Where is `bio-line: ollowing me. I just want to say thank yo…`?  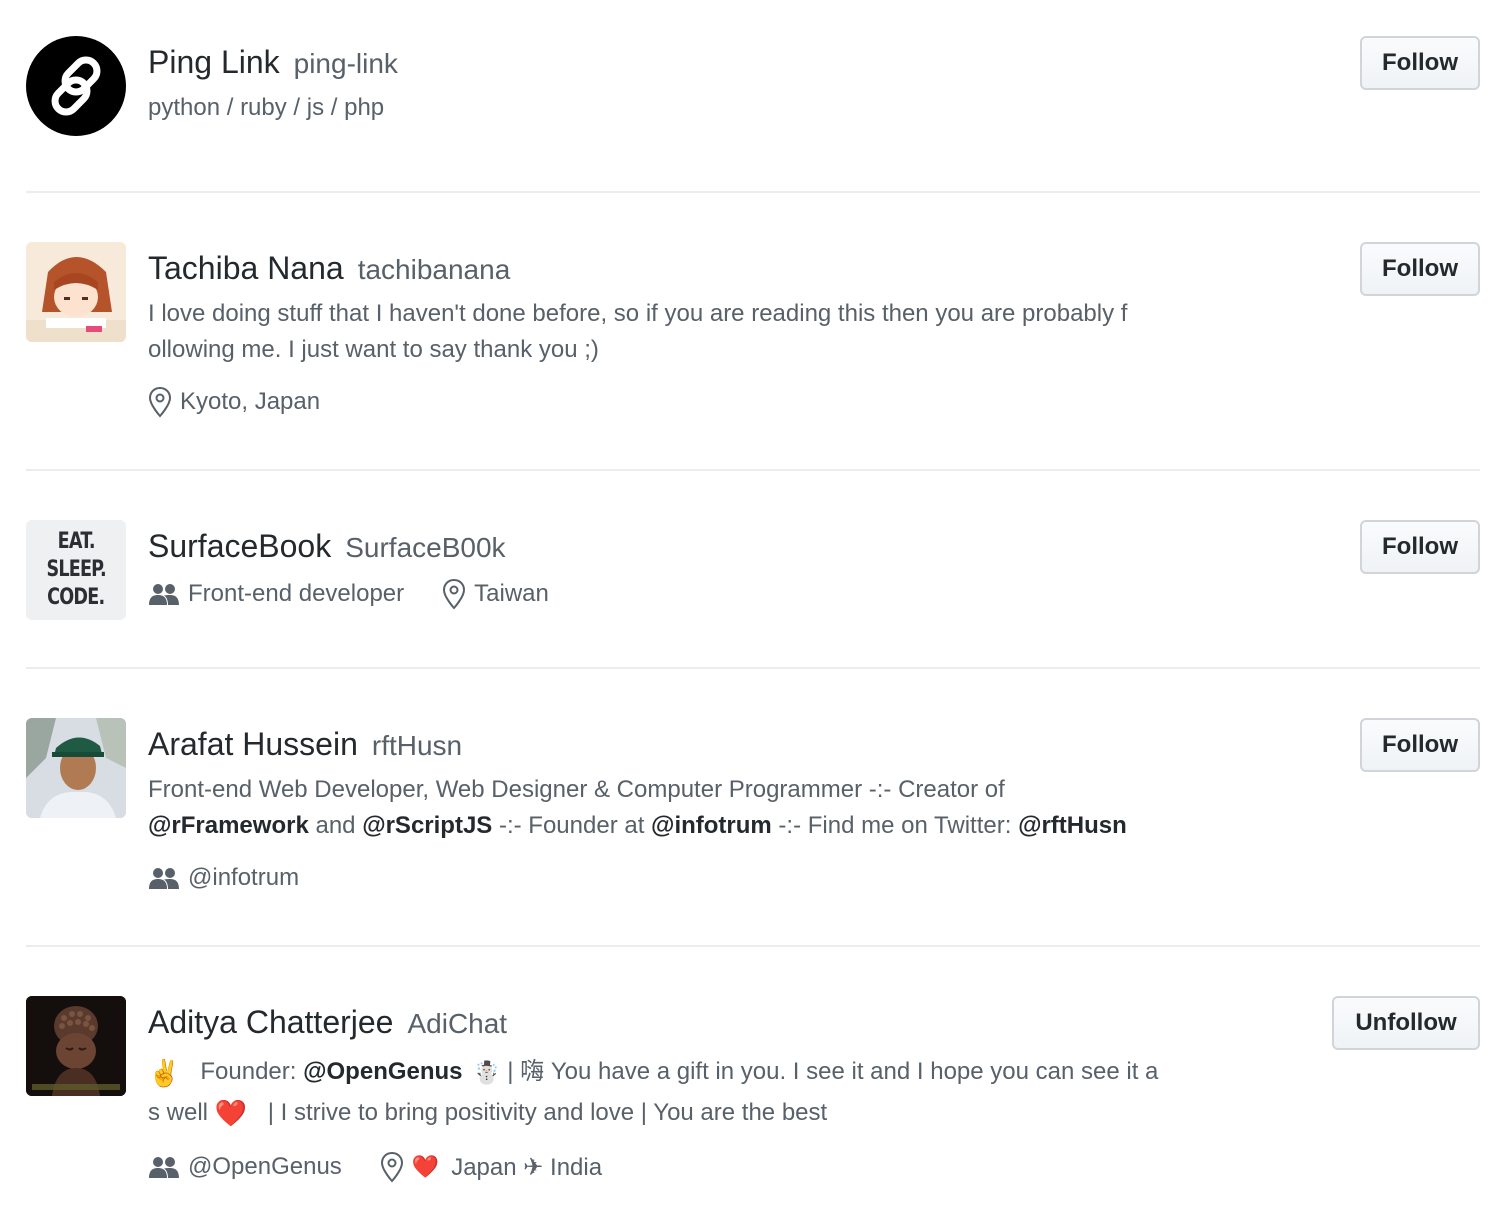
bio-line: ollowing me. I just want to say thank yo… is located at coordinates (373, 349).